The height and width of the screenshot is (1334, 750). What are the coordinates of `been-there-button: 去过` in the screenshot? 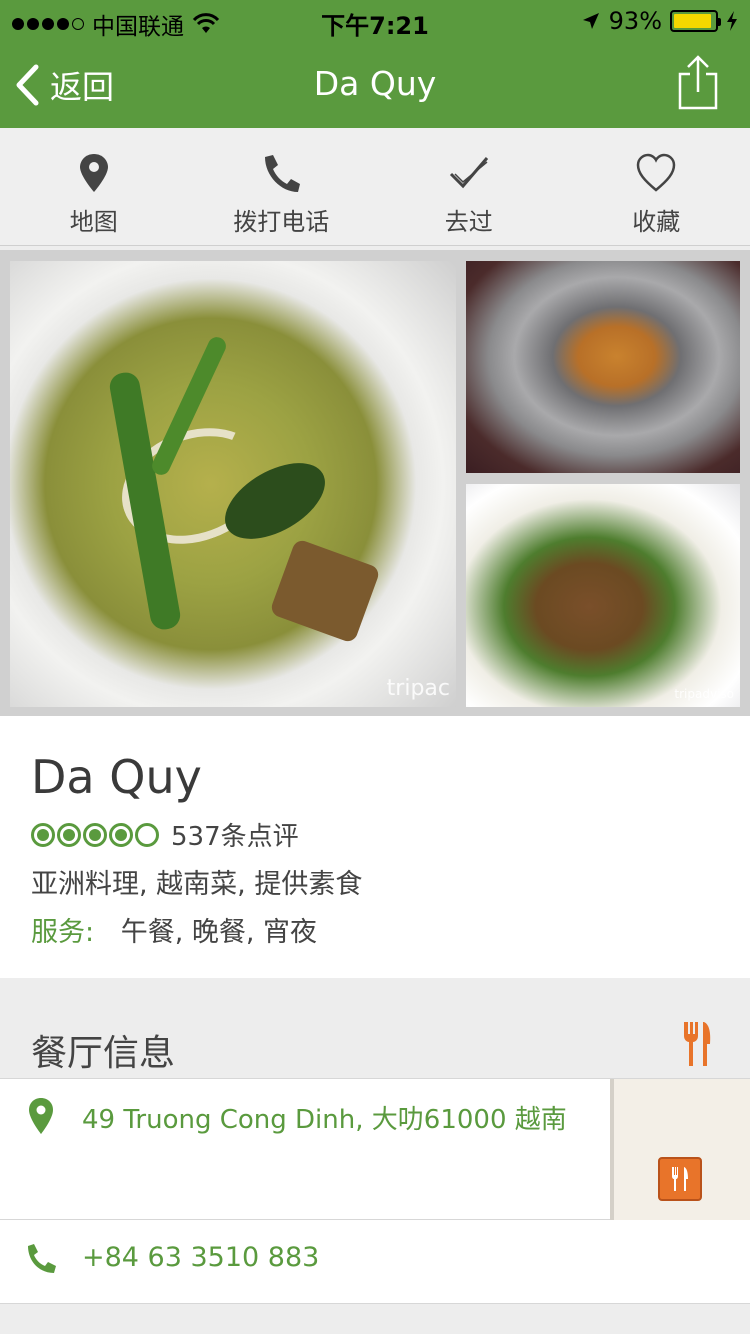 It's located at (469, 186).